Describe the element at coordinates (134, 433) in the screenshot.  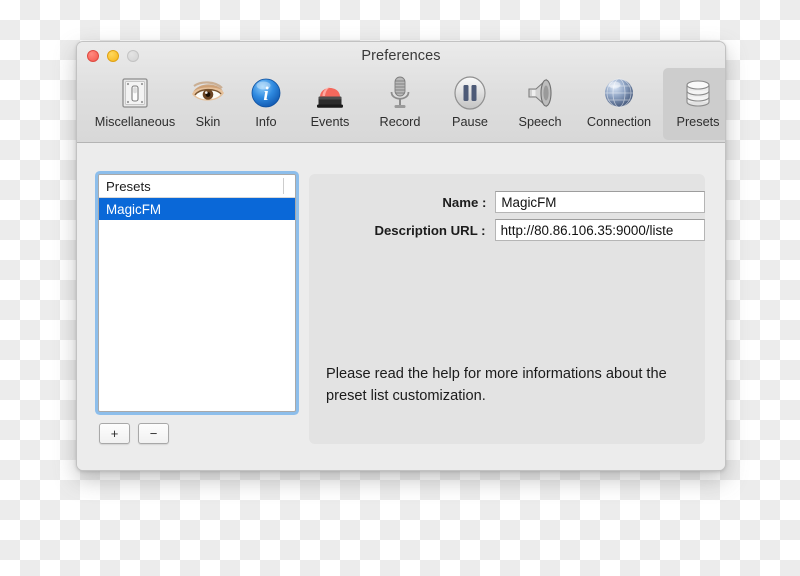
I see `presets-list-controls: + −` at that location.